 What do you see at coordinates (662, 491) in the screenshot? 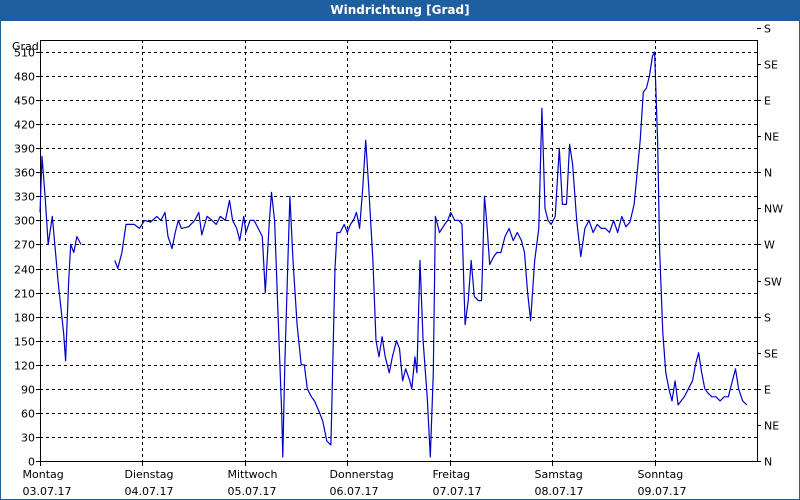
I see `x-date-label: 09.07.17` at bounding box center [662, 491].